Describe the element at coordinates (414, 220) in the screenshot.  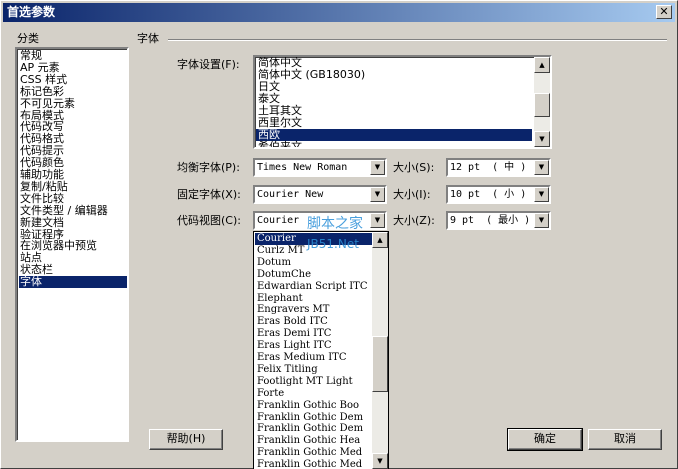
I see `code-view-size-label: 大小(Z):` at that location.